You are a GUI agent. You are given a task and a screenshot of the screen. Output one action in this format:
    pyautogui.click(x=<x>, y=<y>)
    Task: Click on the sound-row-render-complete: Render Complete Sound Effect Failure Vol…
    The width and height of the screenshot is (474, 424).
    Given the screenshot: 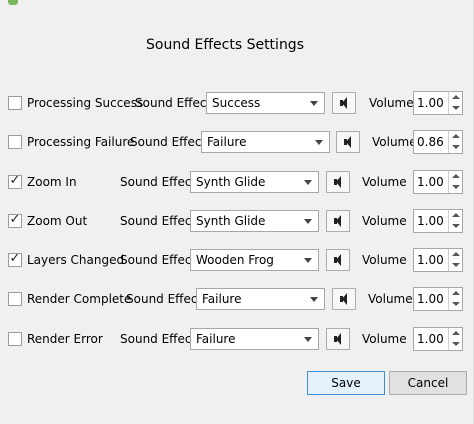 What is the action you would take?
    pyautogui.click(x=237, y=300)
    